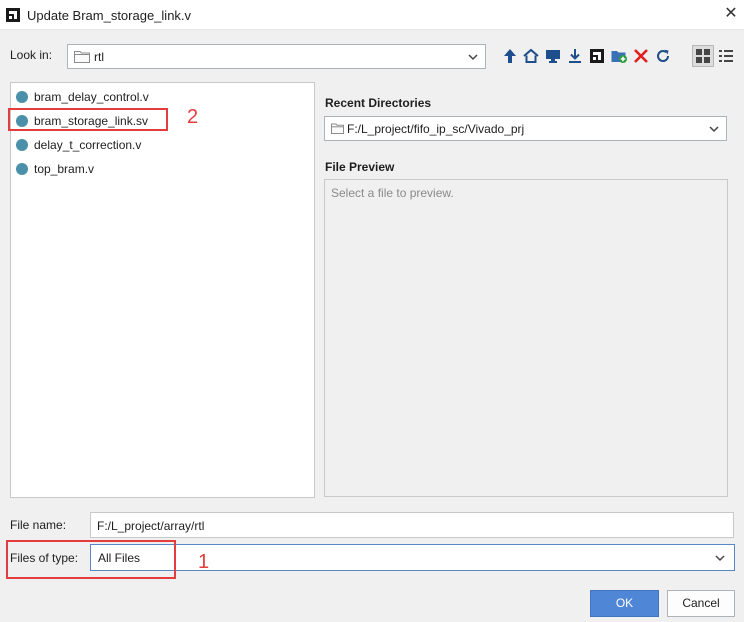 Image resolution: width=744 pixels, height=622 pixels. Describe the element at coordinates (575, 56) in the screenshot. I see `download-icon` at that location.